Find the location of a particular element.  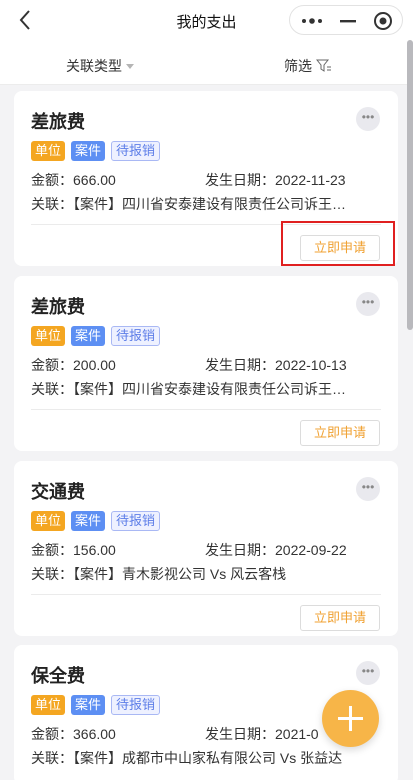

add-expense-button is located at coordinates (350, 718).